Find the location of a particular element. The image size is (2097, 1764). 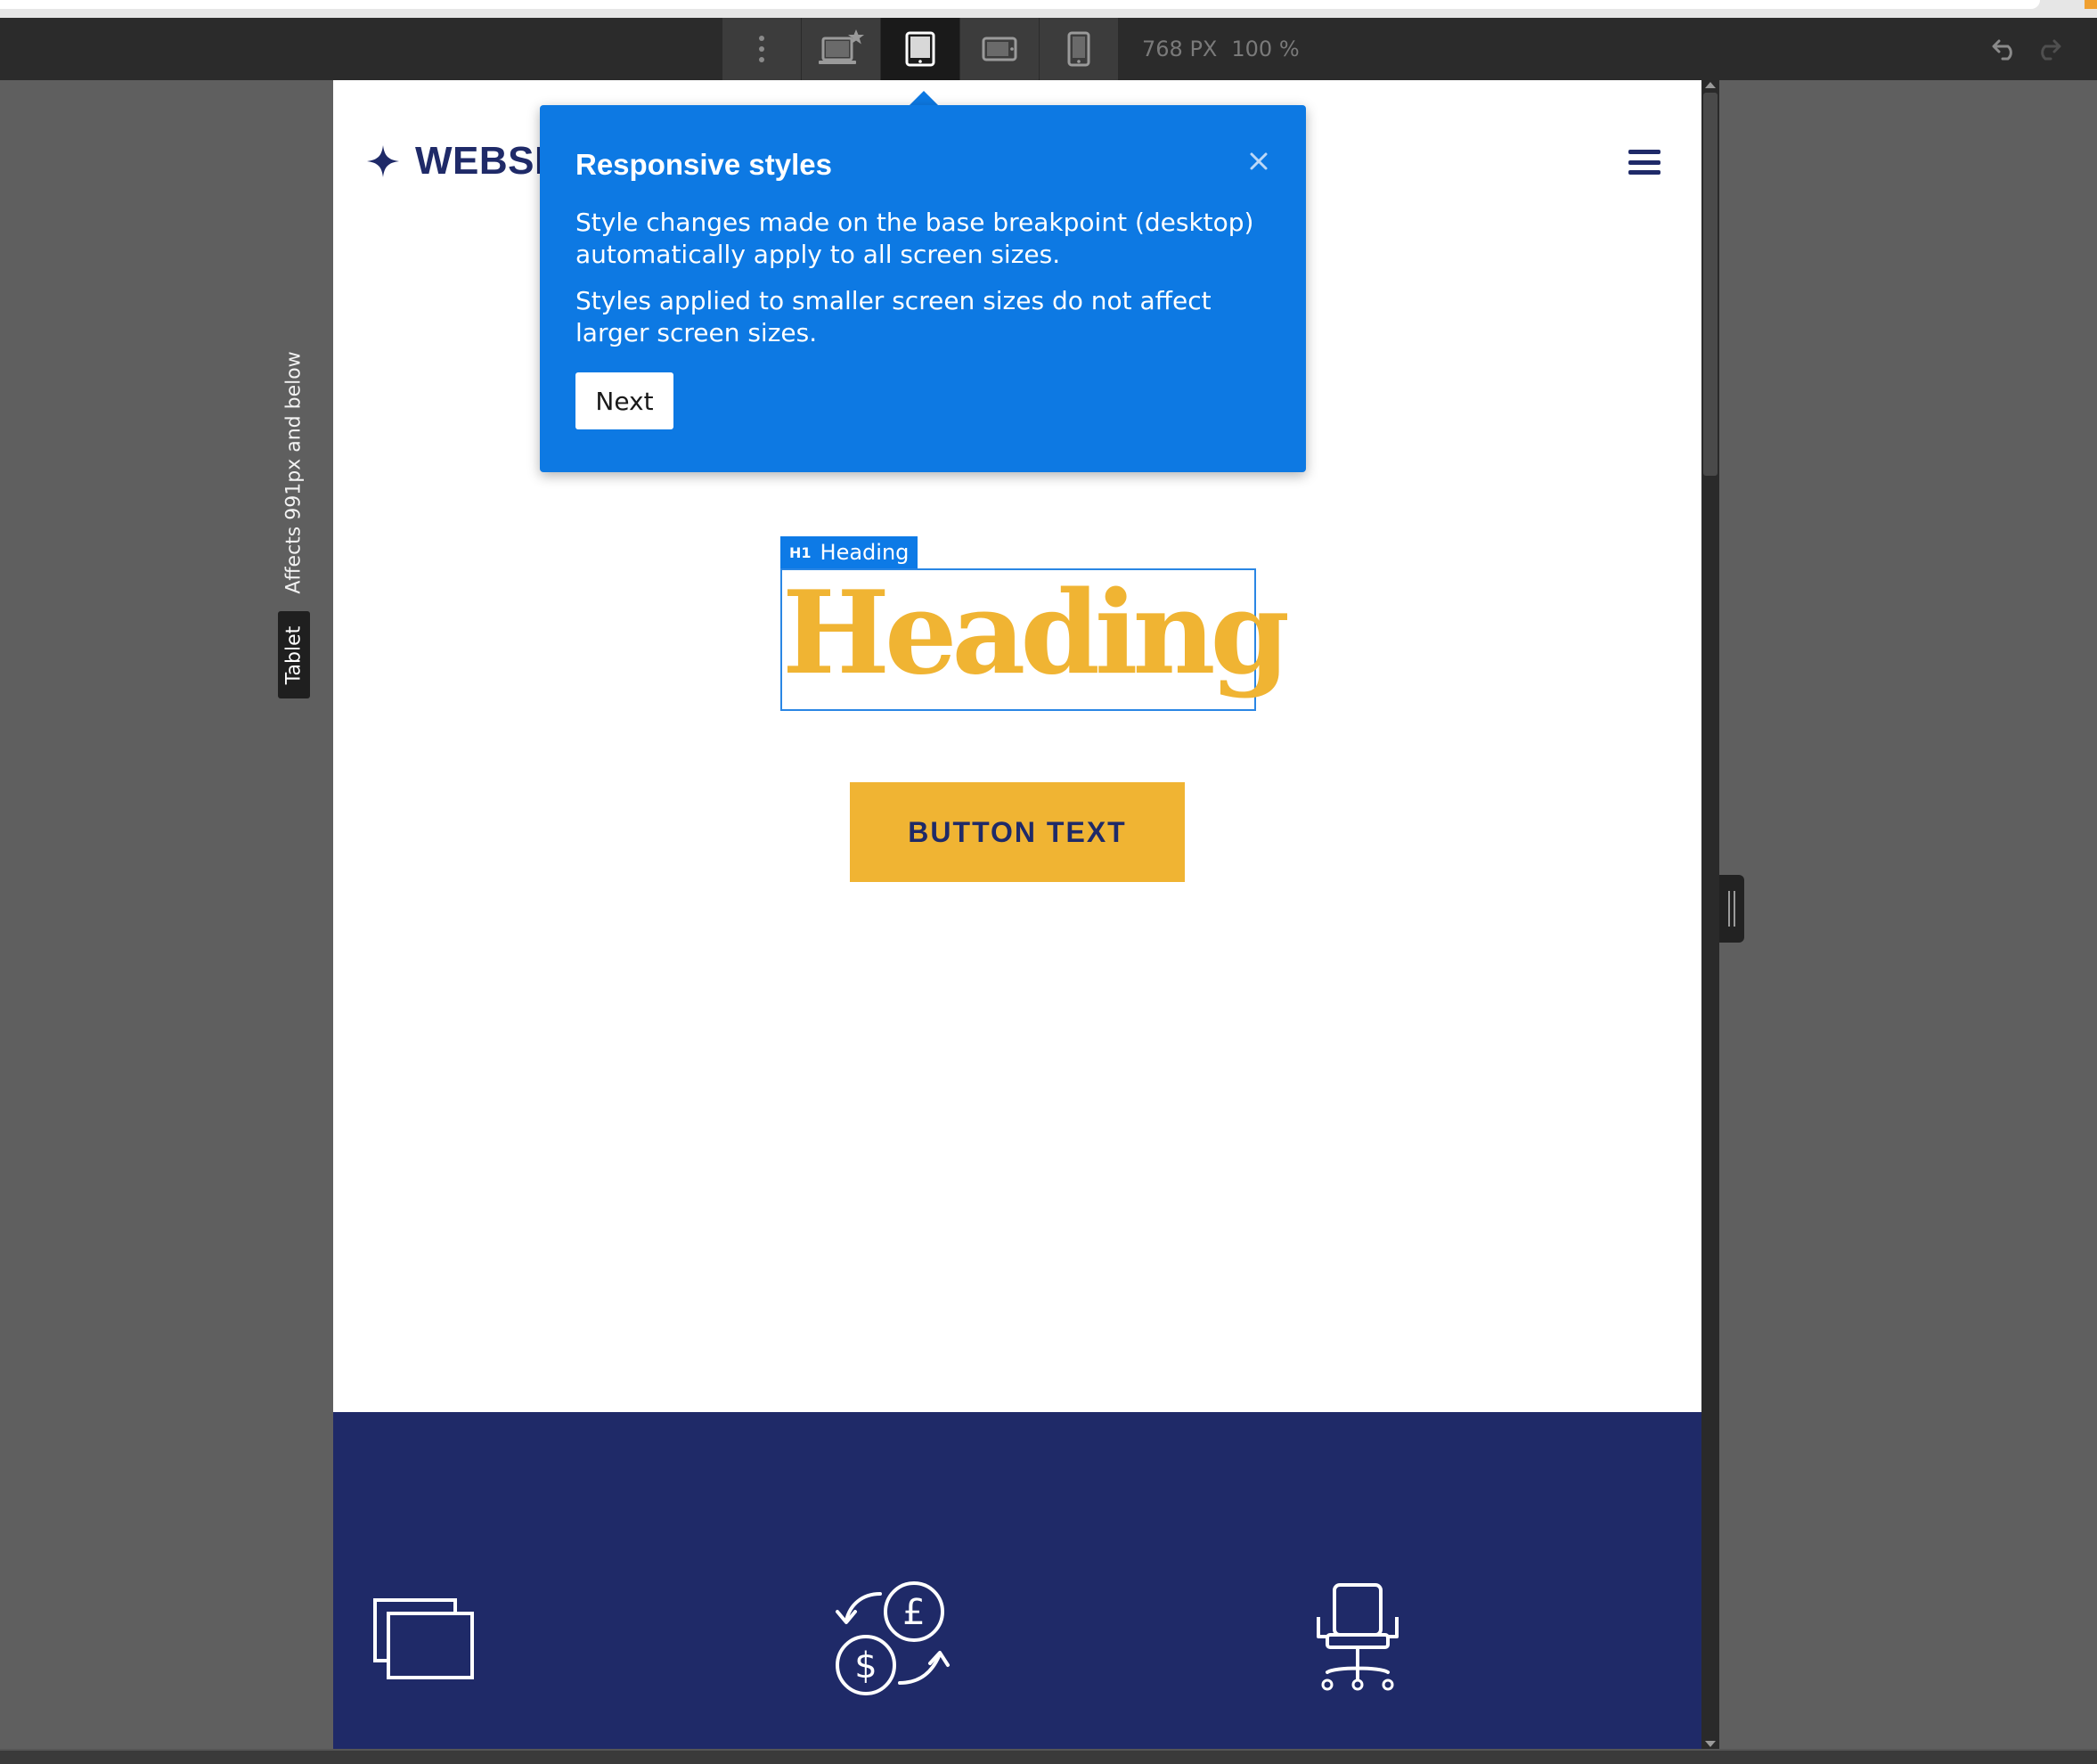

tablet-icon is located at coordinates (920, 49).